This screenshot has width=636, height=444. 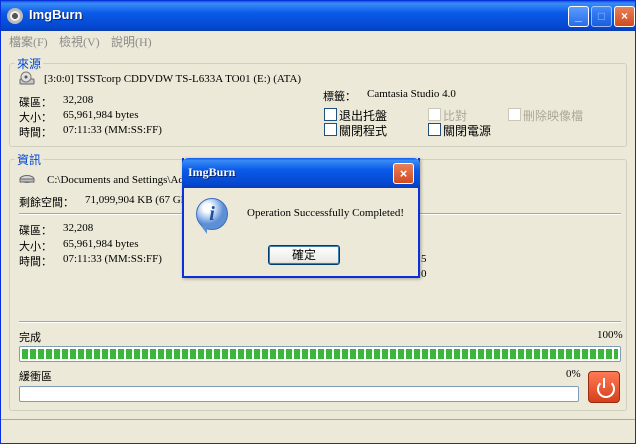 What do you see at coordinates (339, 97) in the screenshot?
I see `volume-label-title: 標籤：` at bounding box center [339, 97].